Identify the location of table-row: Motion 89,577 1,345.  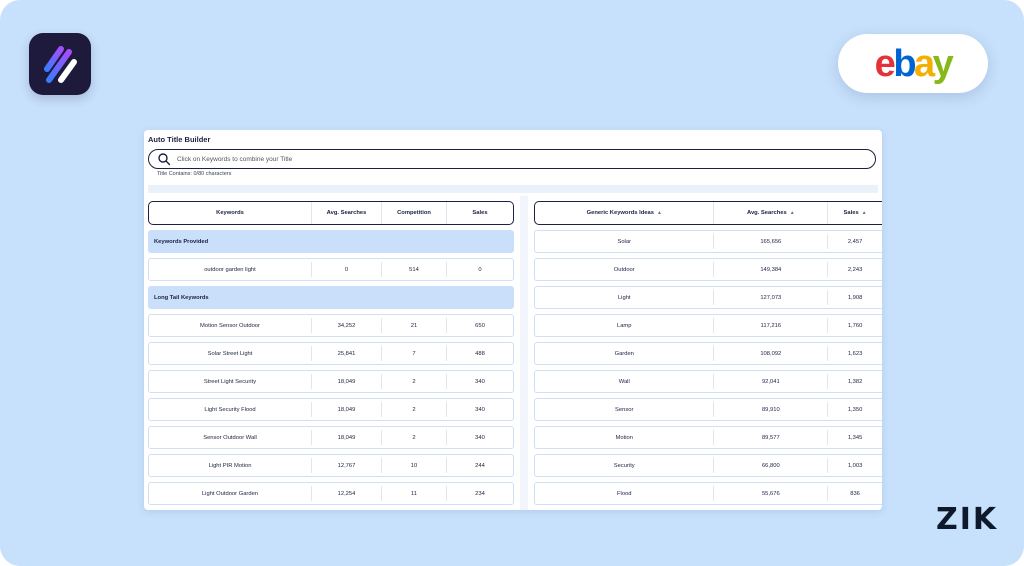
(708, 437).